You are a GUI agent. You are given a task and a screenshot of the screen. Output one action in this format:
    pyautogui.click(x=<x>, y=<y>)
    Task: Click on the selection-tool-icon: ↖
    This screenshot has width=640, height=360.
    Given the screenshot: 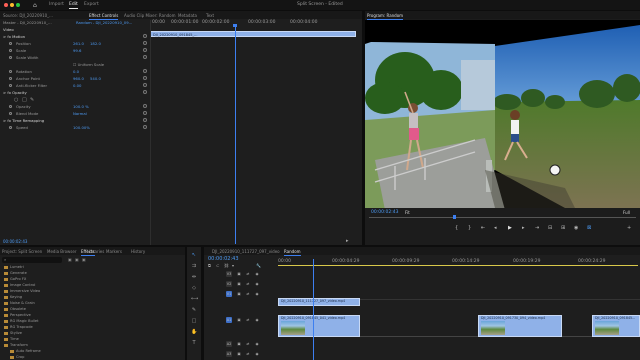 What is the action you would take?
    pyautogui.click(x=194, y=255)
    